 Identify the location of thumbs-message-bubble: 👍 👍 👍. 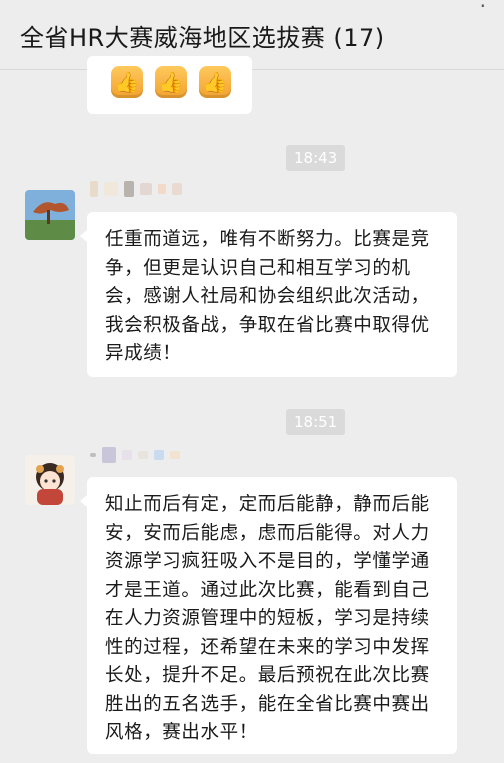
(169, 85).